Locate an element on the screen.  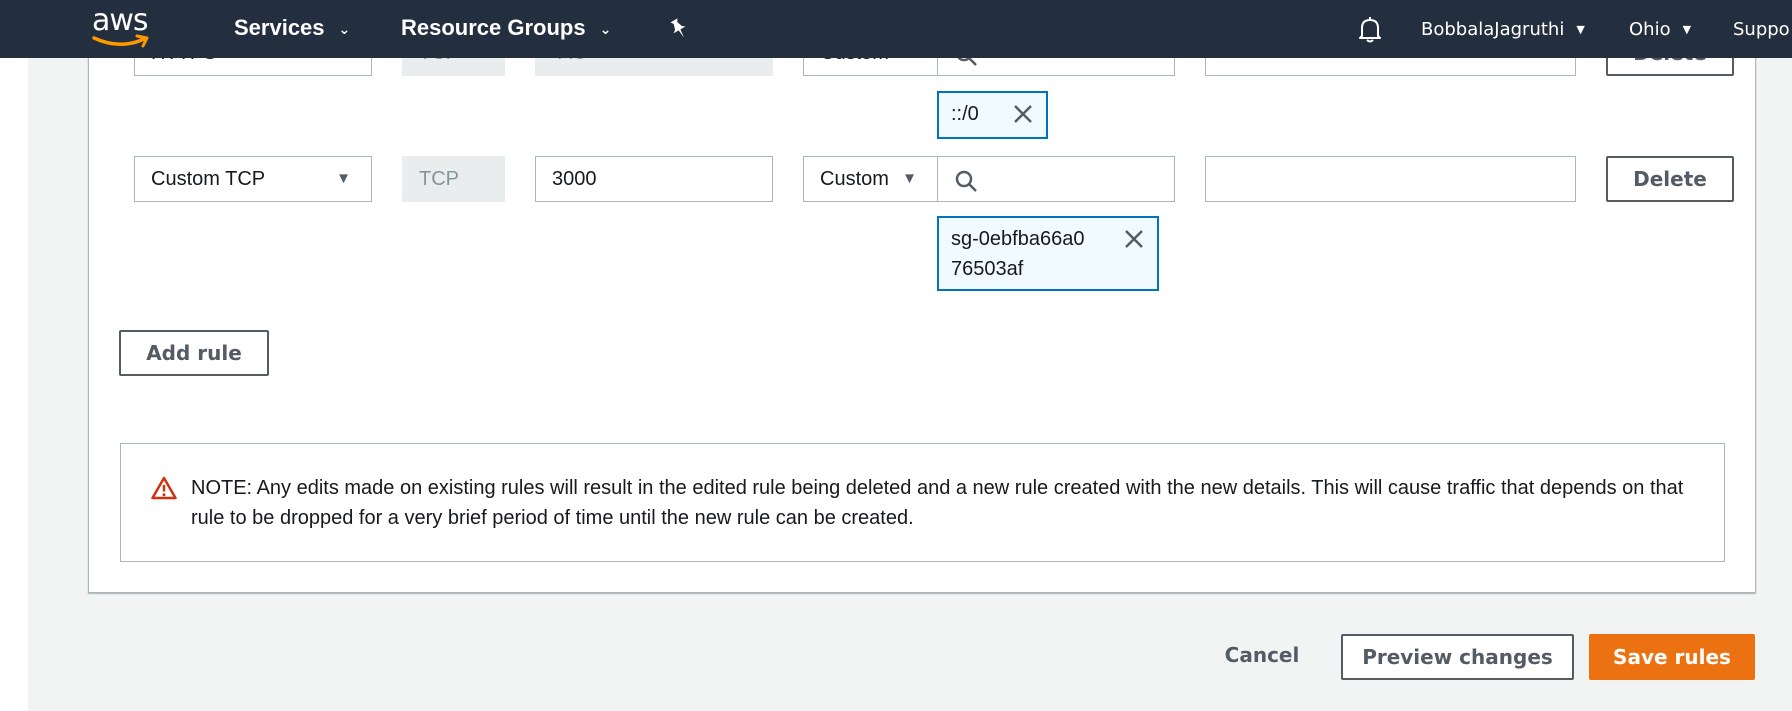
aws-logo-text: aws is located at coordinates (120, 20).